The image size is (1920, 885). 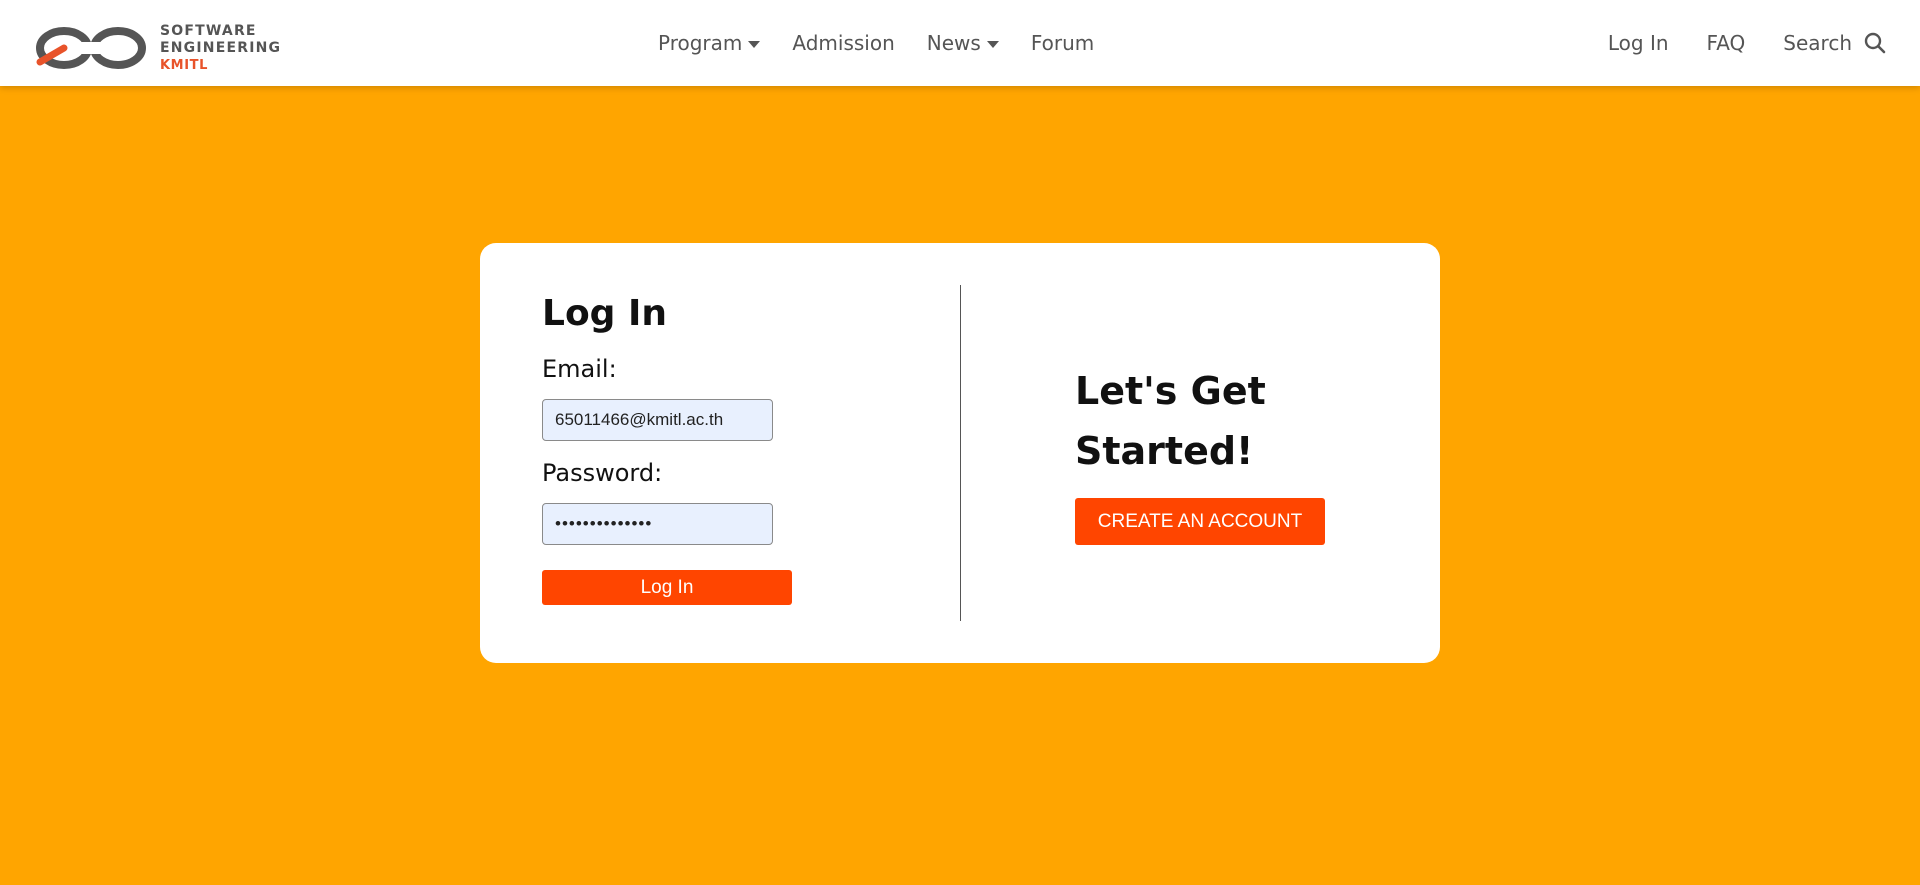 What do you see at coordinates (579, 369) in the screenshot?
I see `email-label: Email:` at bounding box center [579, 369].